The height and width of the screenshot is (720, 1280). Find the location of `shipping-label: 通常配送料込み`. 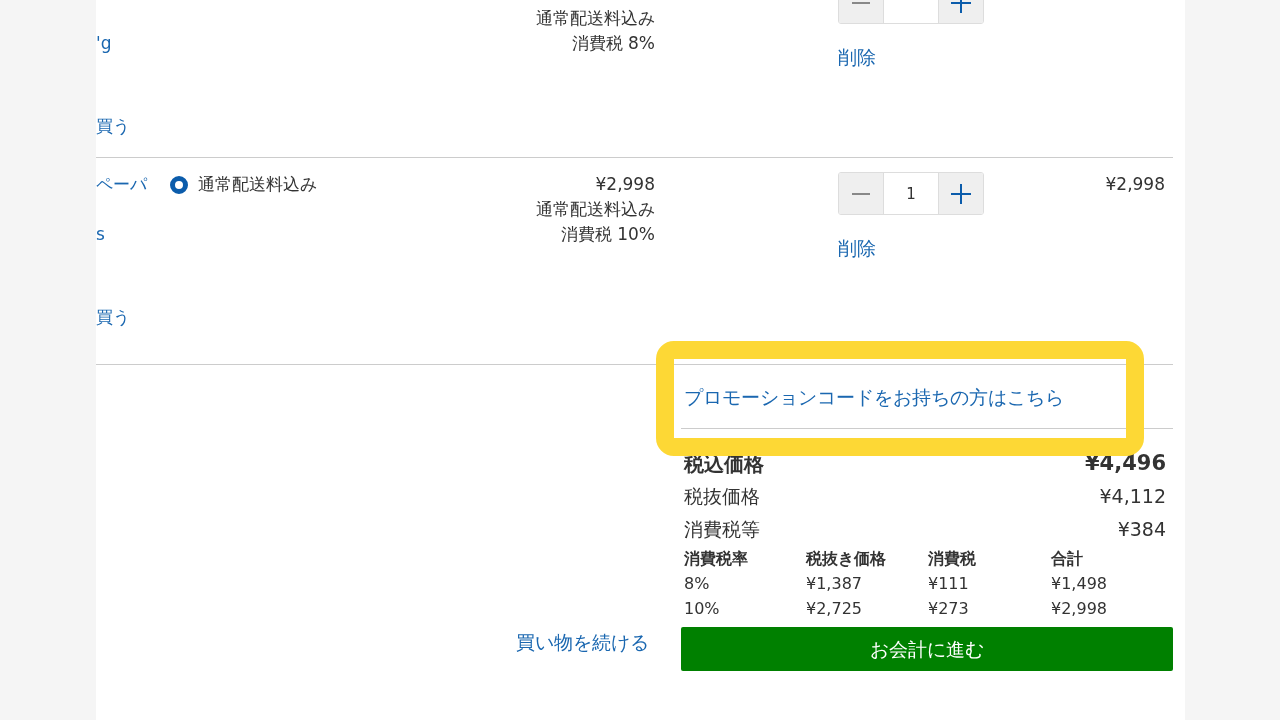

shipping-label: 通常配送料込み is located at coordinates (257, 184).